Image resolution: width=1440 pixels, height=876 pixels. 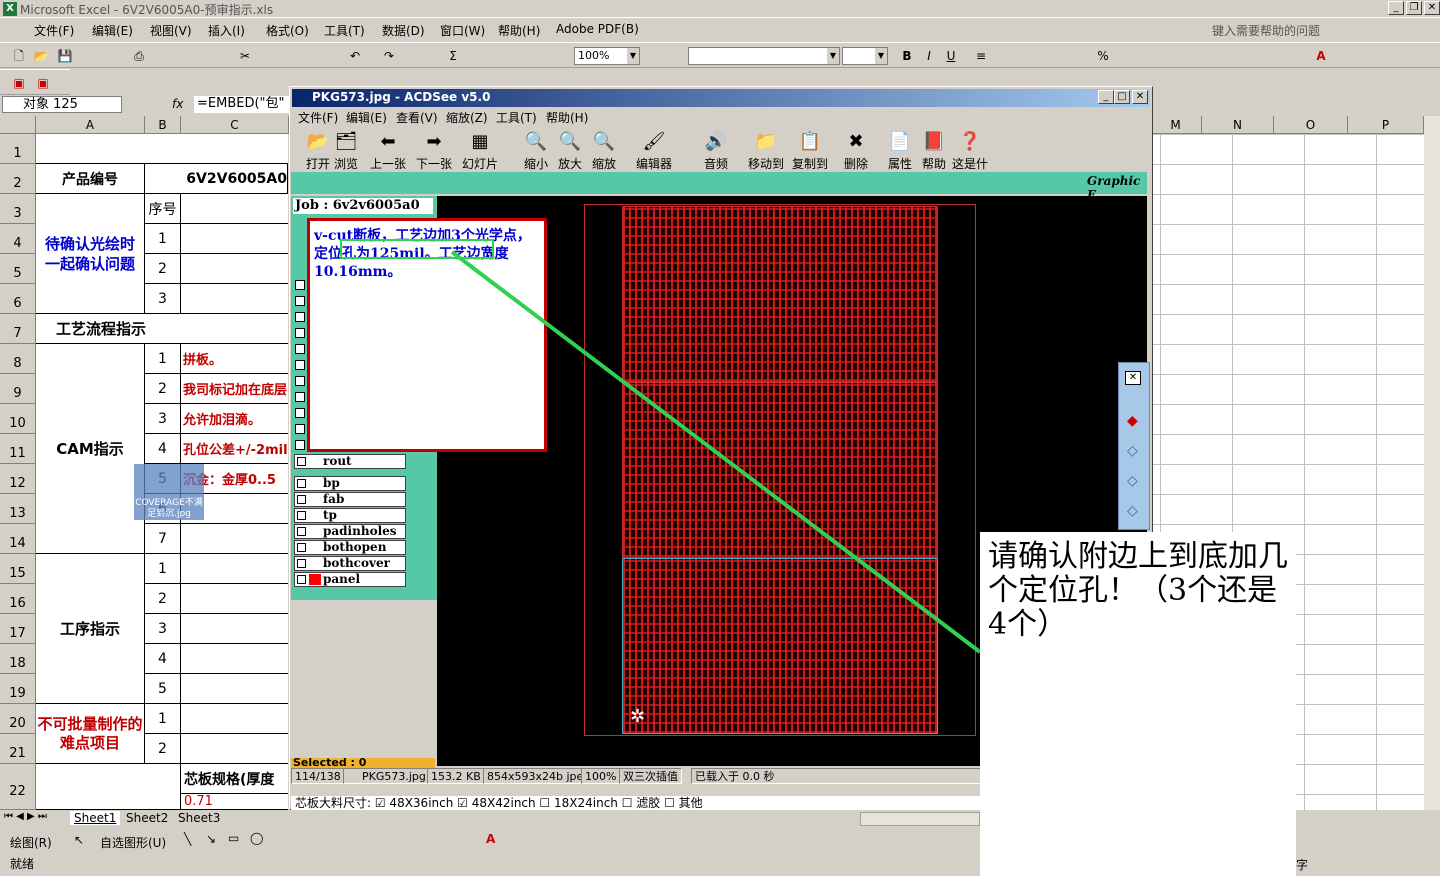 What do you see at coordinates (31, 842) in the screenshot?
I see `draw-menu: 绘图(R)` at bounding box center [31, 842].